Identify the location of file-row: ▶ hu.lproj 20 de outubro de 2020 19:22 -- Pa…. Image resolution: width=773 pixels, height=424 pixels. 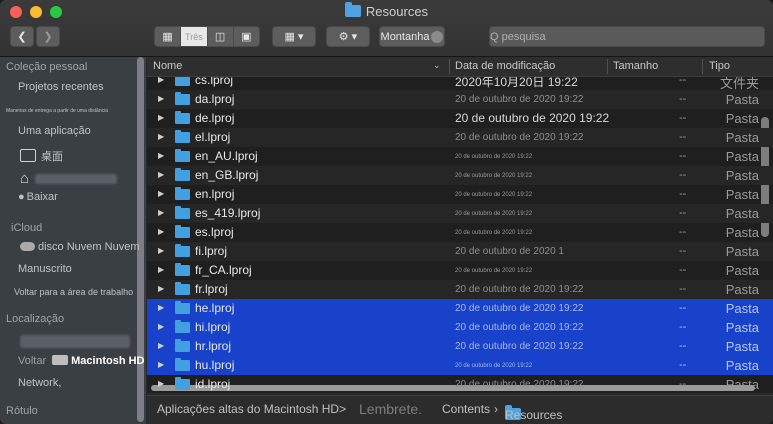
(460, 365).